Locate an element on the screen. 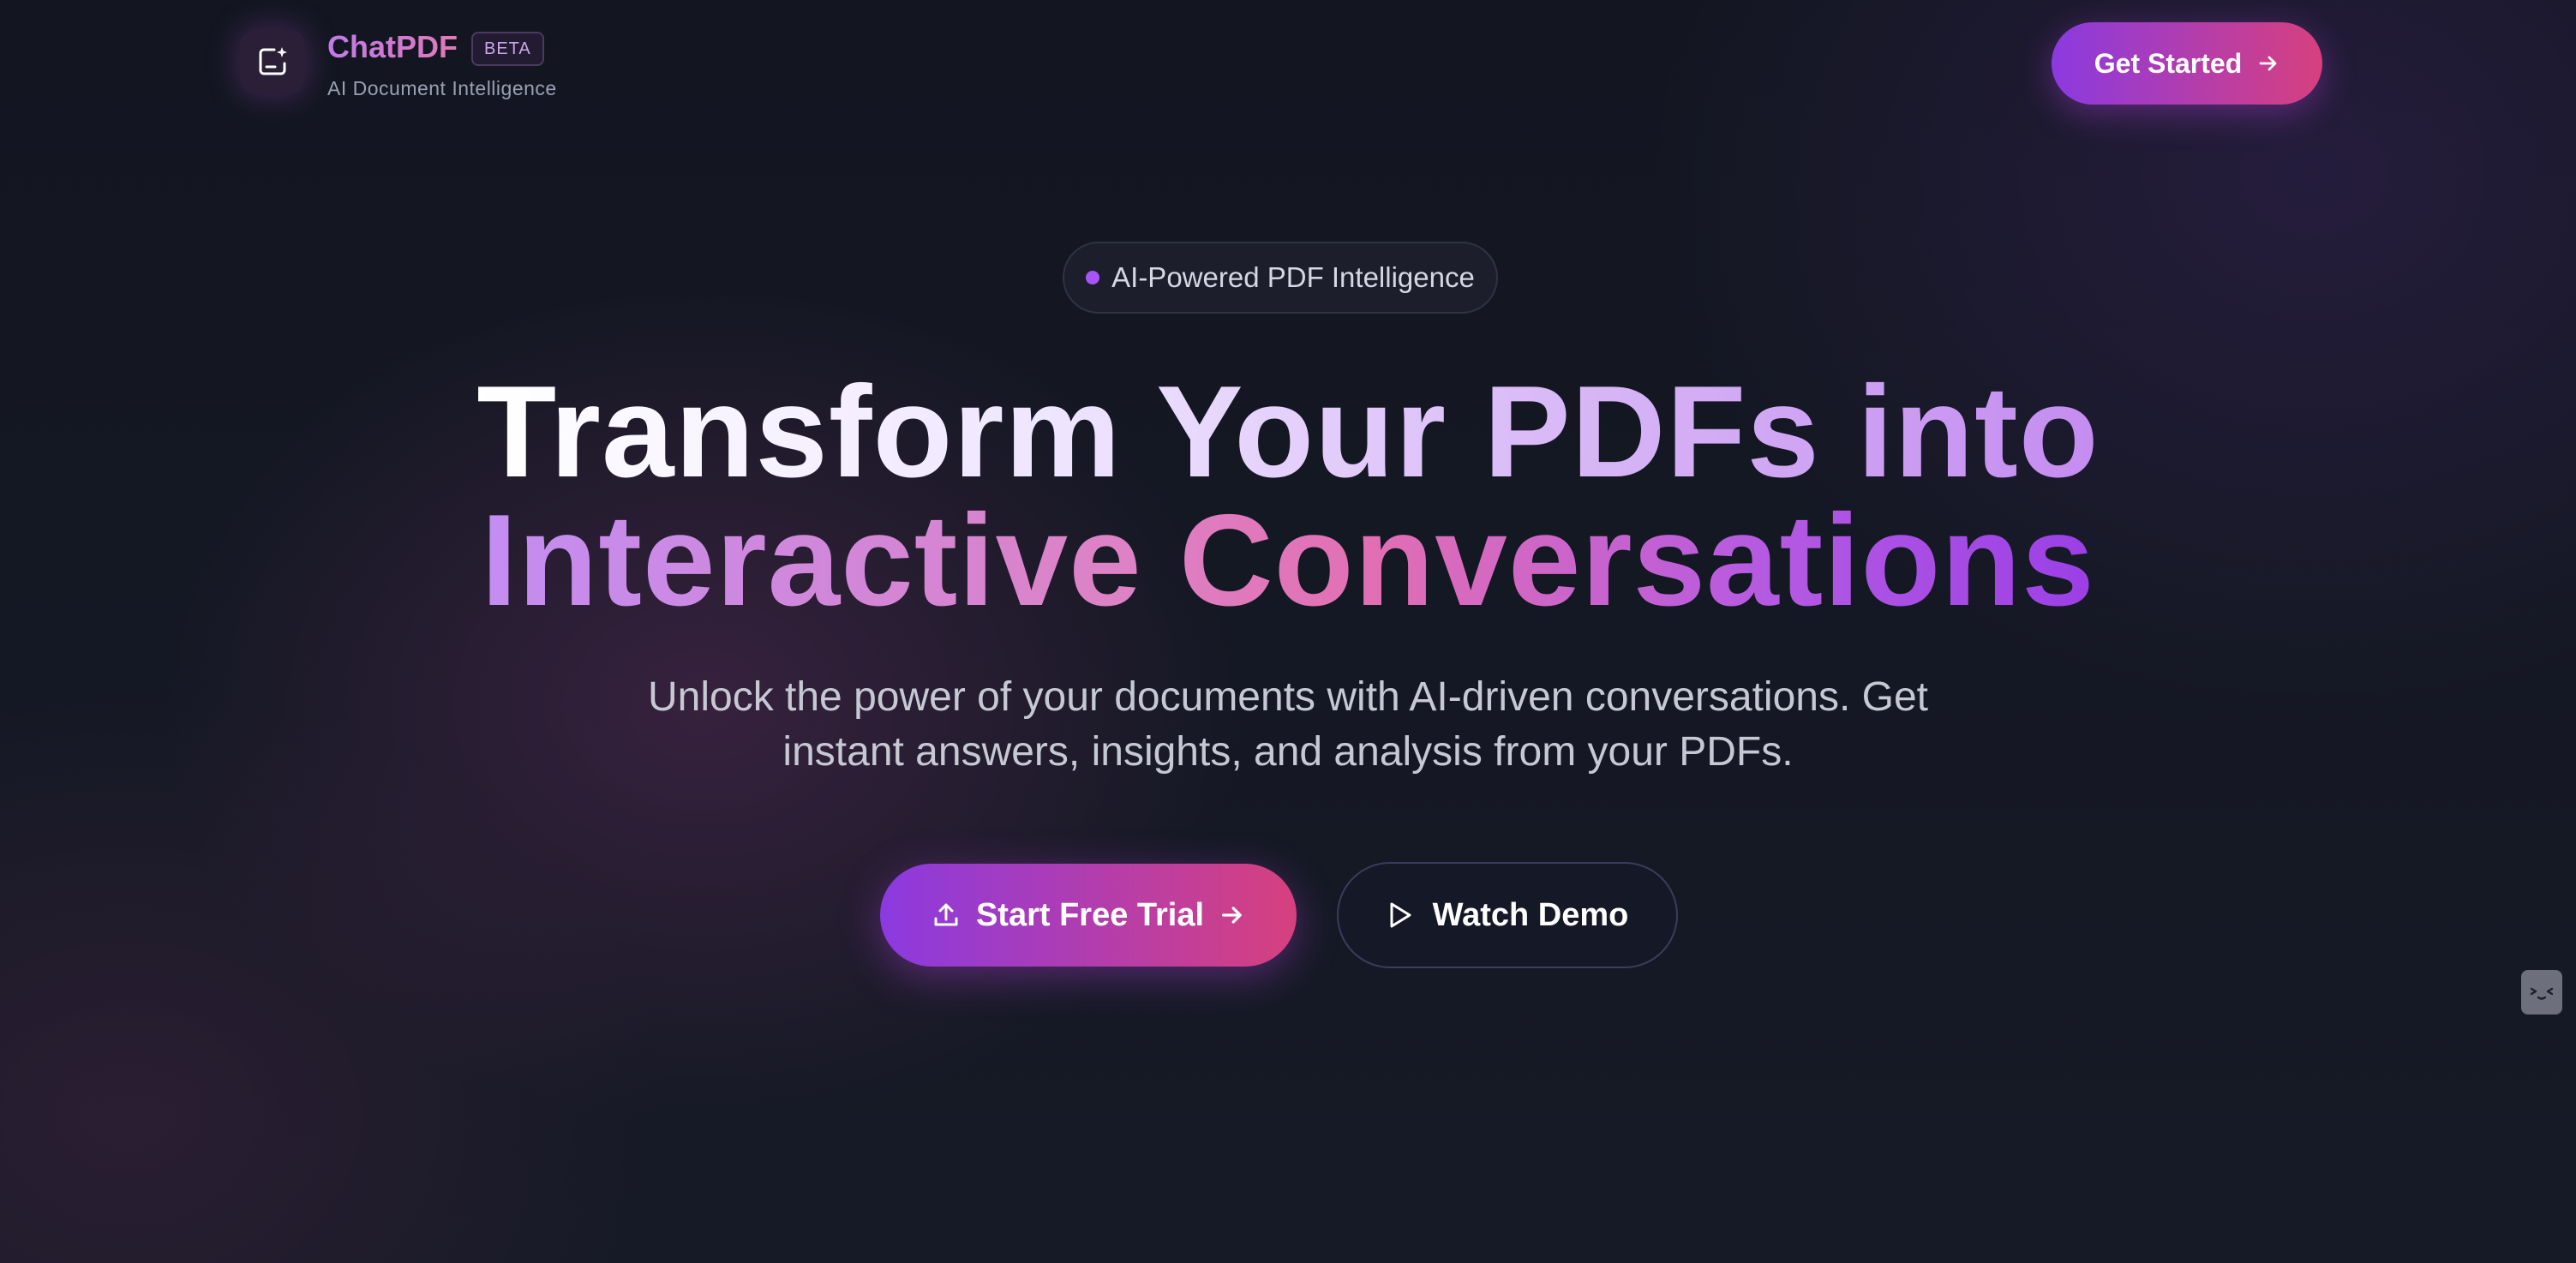 The width and height of the screenshot is (2576, 1263). hero-headline-line2-text: Interactive Conversations is located at coordinates (1288, 561).